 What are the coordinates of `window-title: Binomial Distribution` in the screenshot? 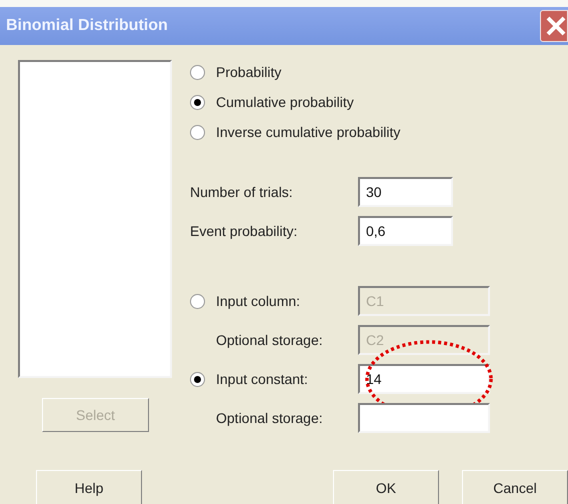 It's located at (87, 26).